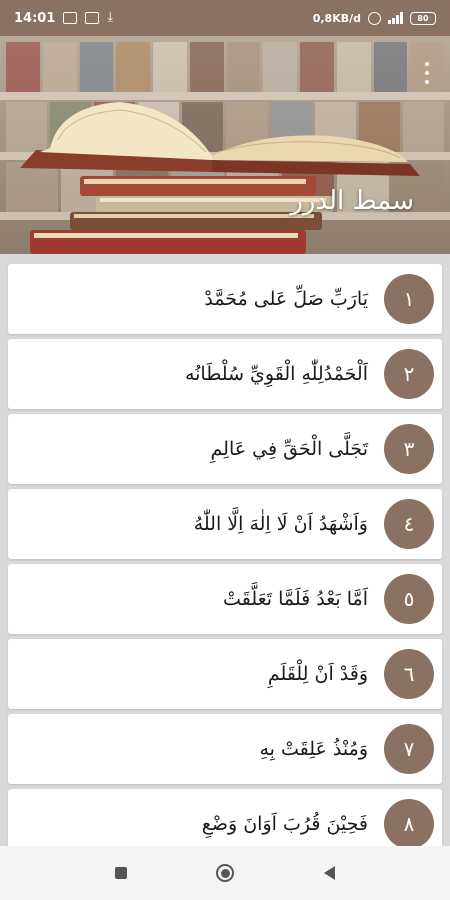 The height and width of the screenshot is (900, 450). I want to click on list-item-text: وَمُنْذُ عَلِقَتْ بِهِ, so click(313, 749).